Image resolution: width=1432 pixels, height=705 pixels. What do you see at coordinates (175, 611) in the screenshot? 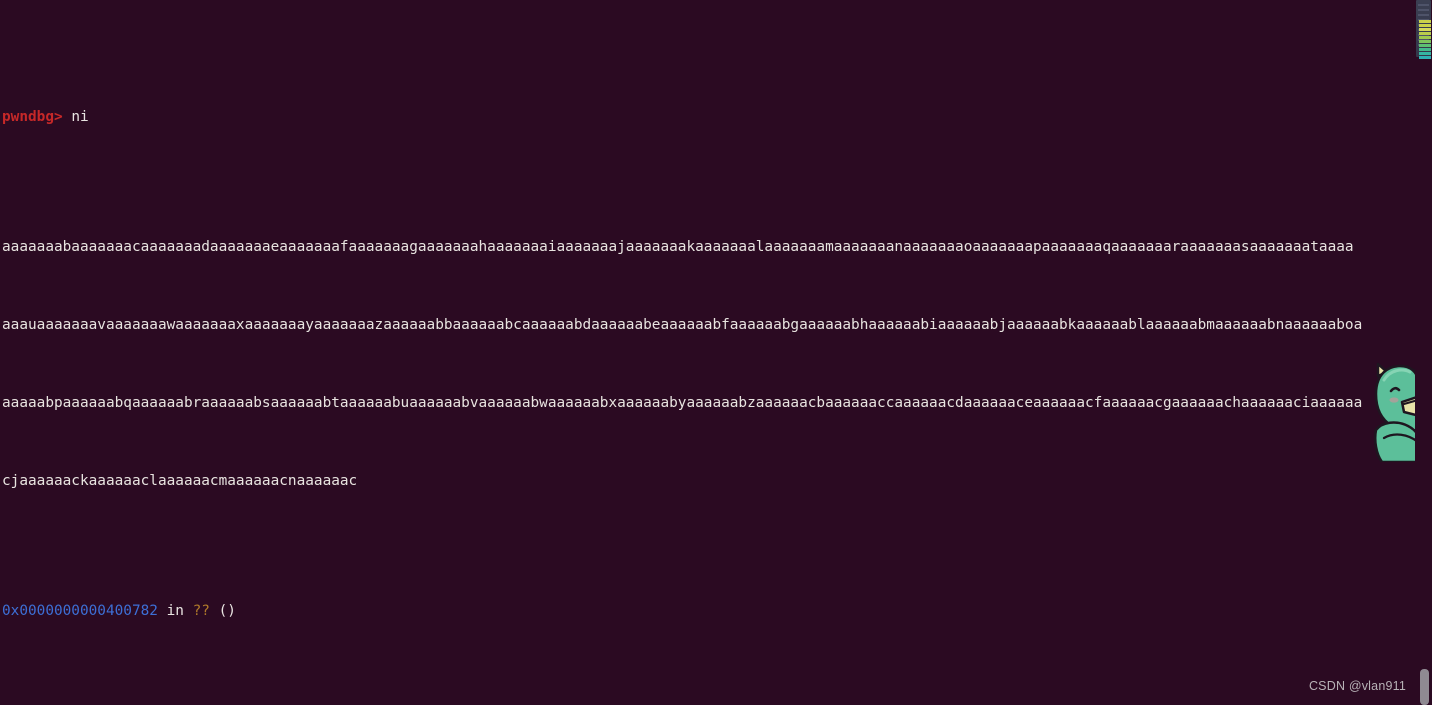
I see `stop-in-keyword: in` at bounding box center [175, 611].